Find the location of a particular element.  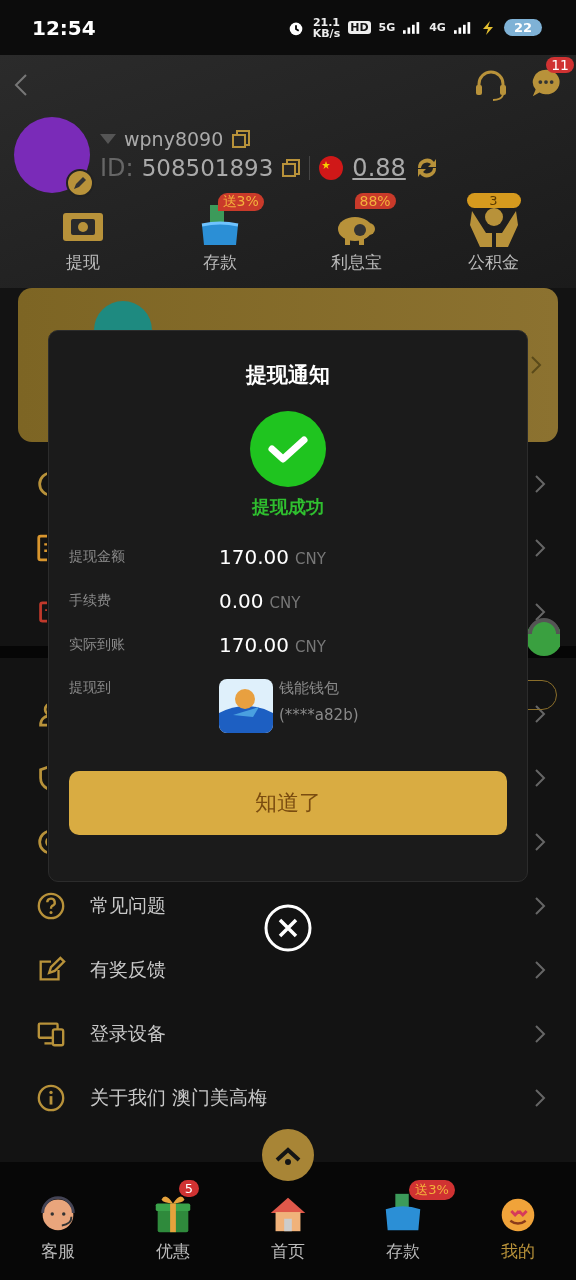

network-label: 4G is located at coordinates (437, 27).